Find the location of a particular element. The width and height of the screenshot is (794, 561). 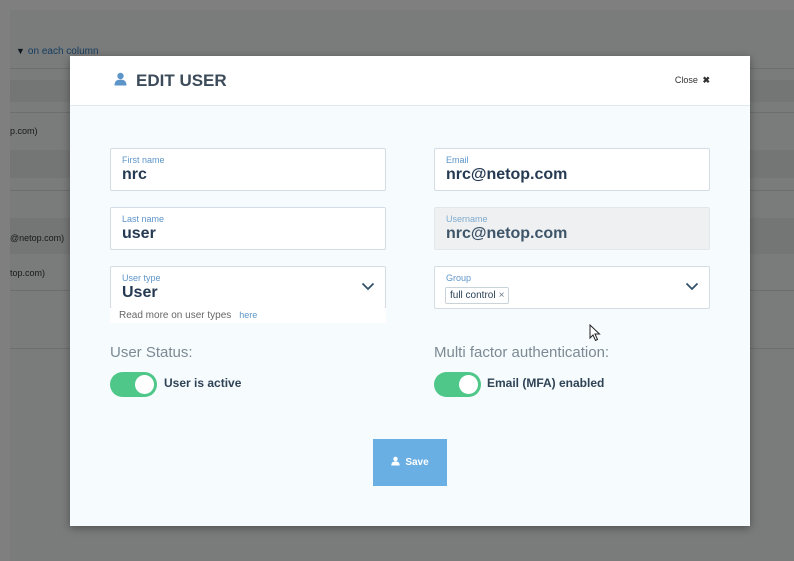

user-type-label: User type is located at coordinates (141, 278).